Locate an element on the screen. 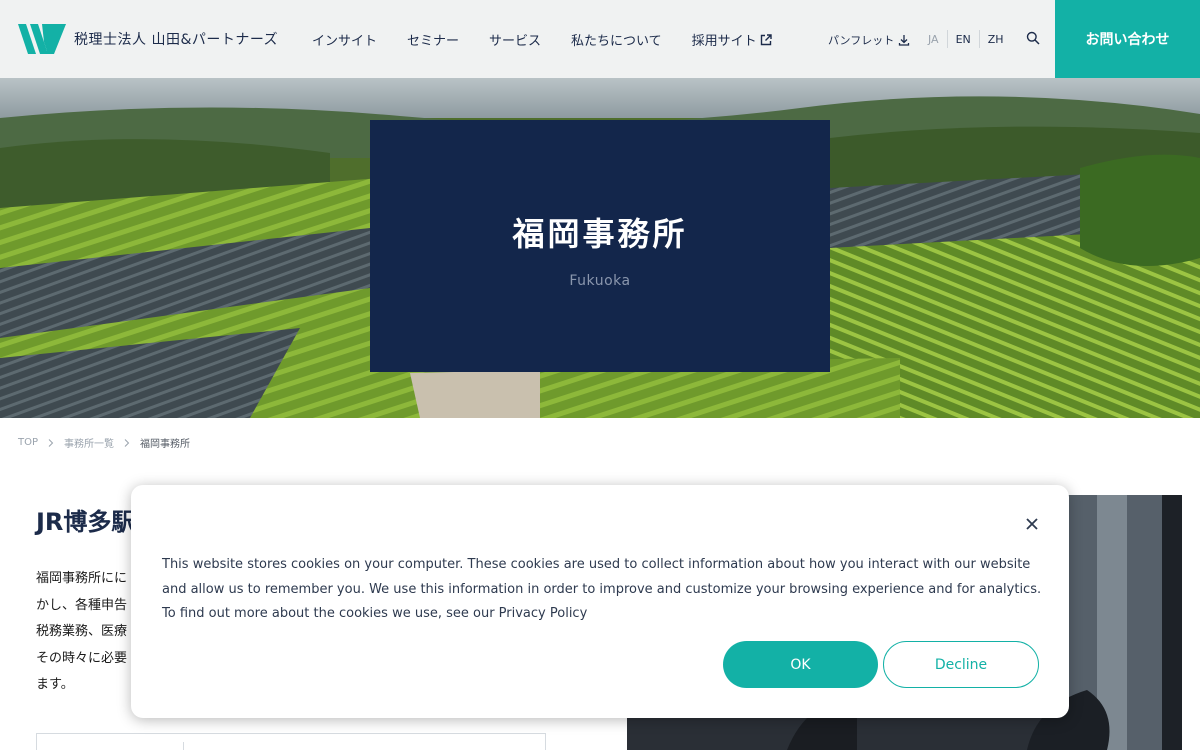  lang-ja: JA is located at coordinates (933, 39).